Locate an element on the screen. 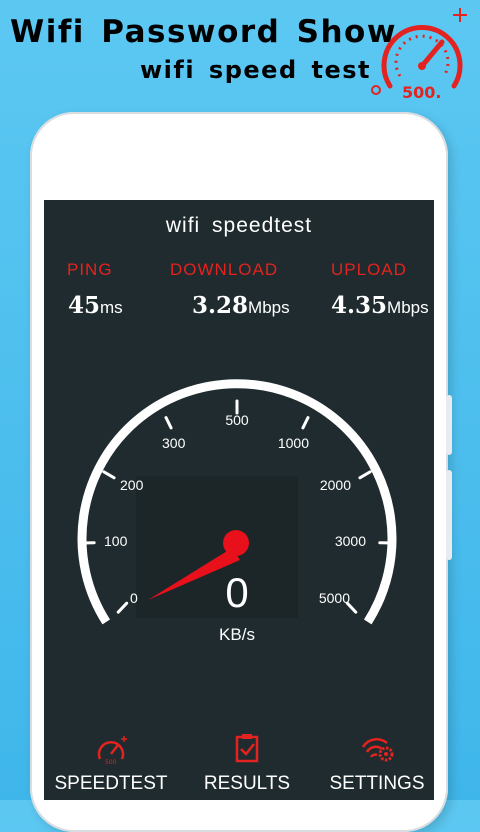 The height and width of the screenshot is (832, 480). screen-title: wifi speedtest is located at coordinates (239, 226).